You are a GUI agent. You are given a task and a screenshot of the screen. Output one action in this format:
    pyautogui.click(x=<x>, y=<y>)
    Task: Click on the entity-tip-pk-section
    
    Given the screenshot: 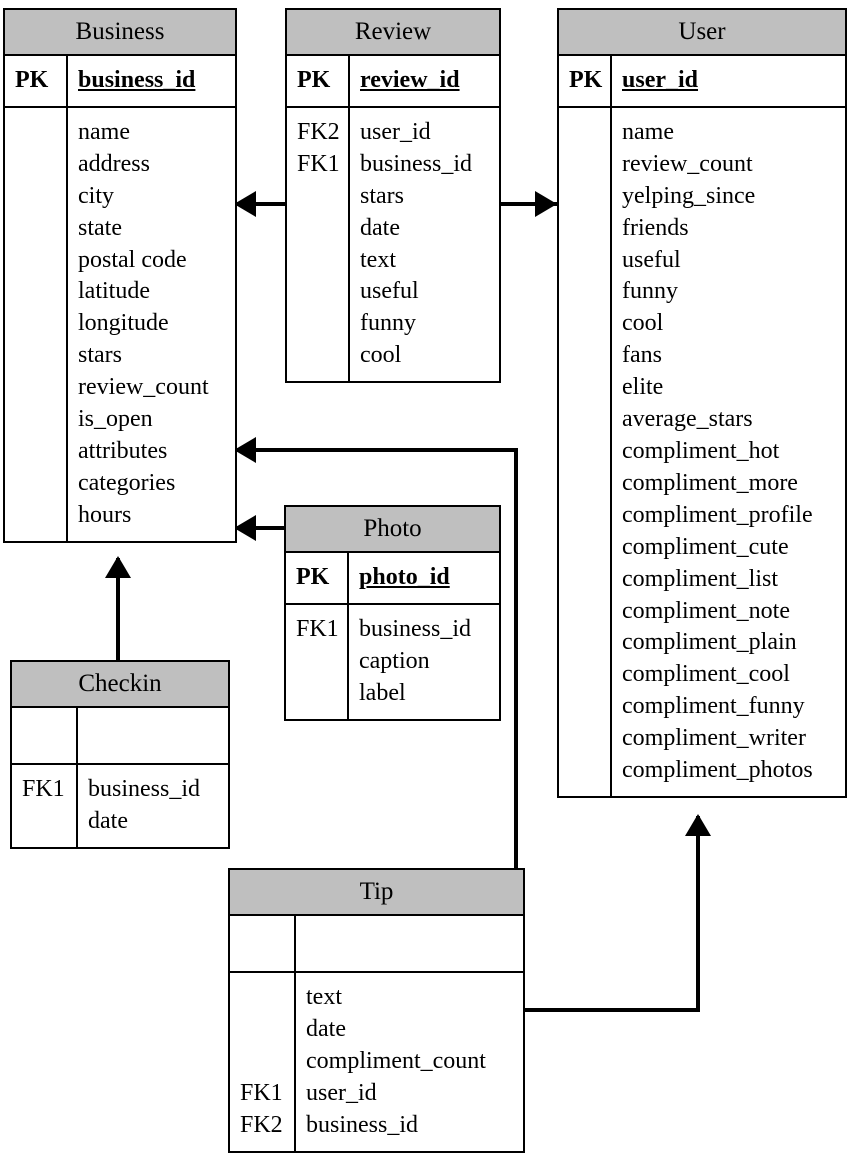 What is the action you would take?
    pyautogui.click(x=376, y=943)
    